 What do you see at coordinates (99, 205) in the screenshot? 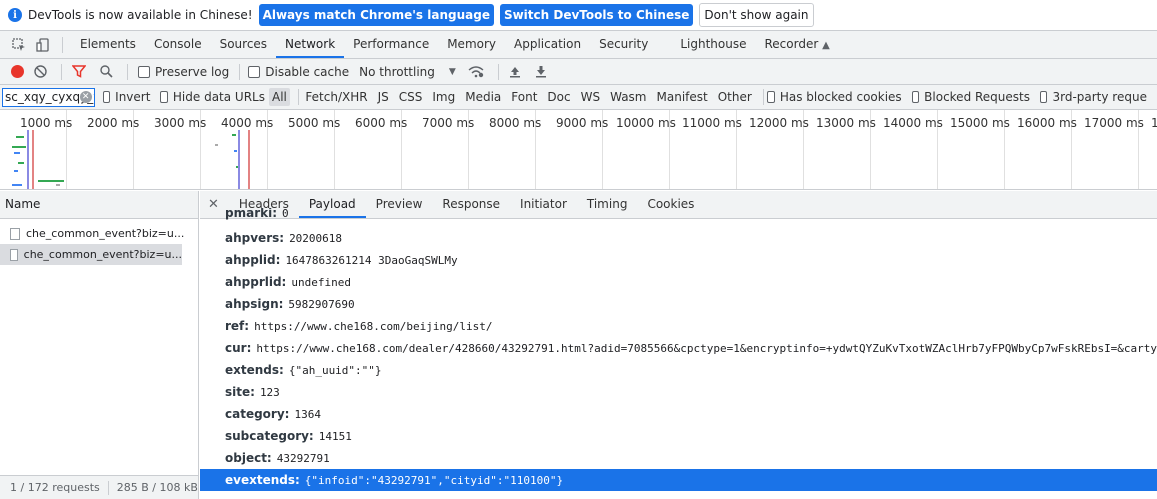
I see `name-column-header: Name` at bounding box center [99, 205].